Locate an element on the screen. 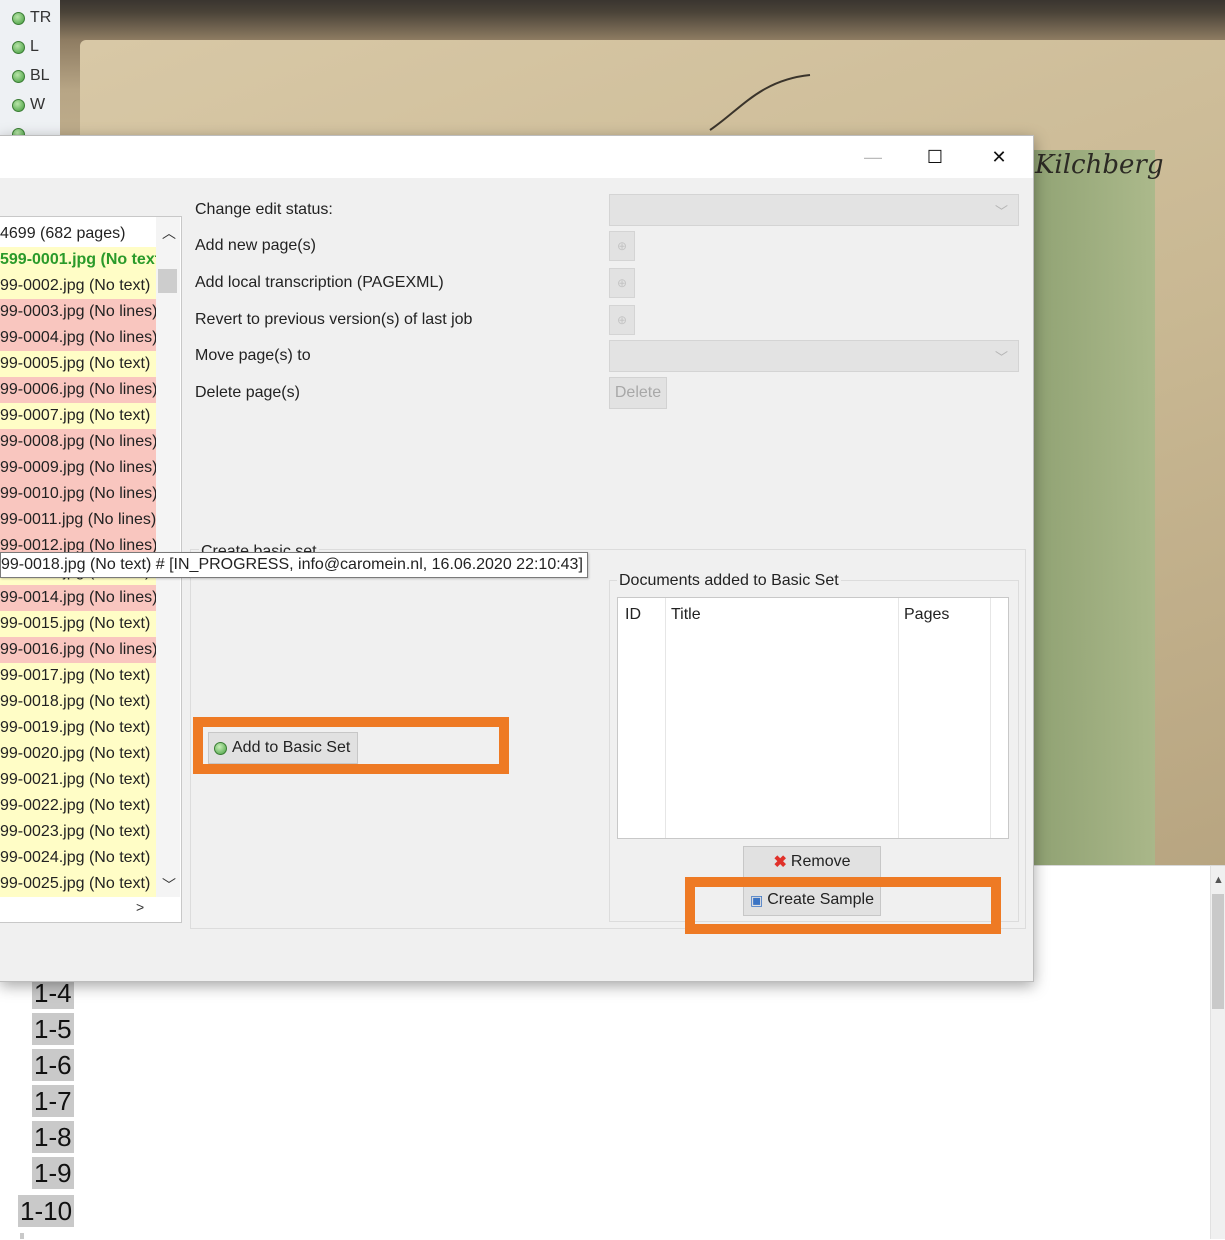 The image size is (1225, 1240). shape-item-label: TR is located at coordinates (41, 17).